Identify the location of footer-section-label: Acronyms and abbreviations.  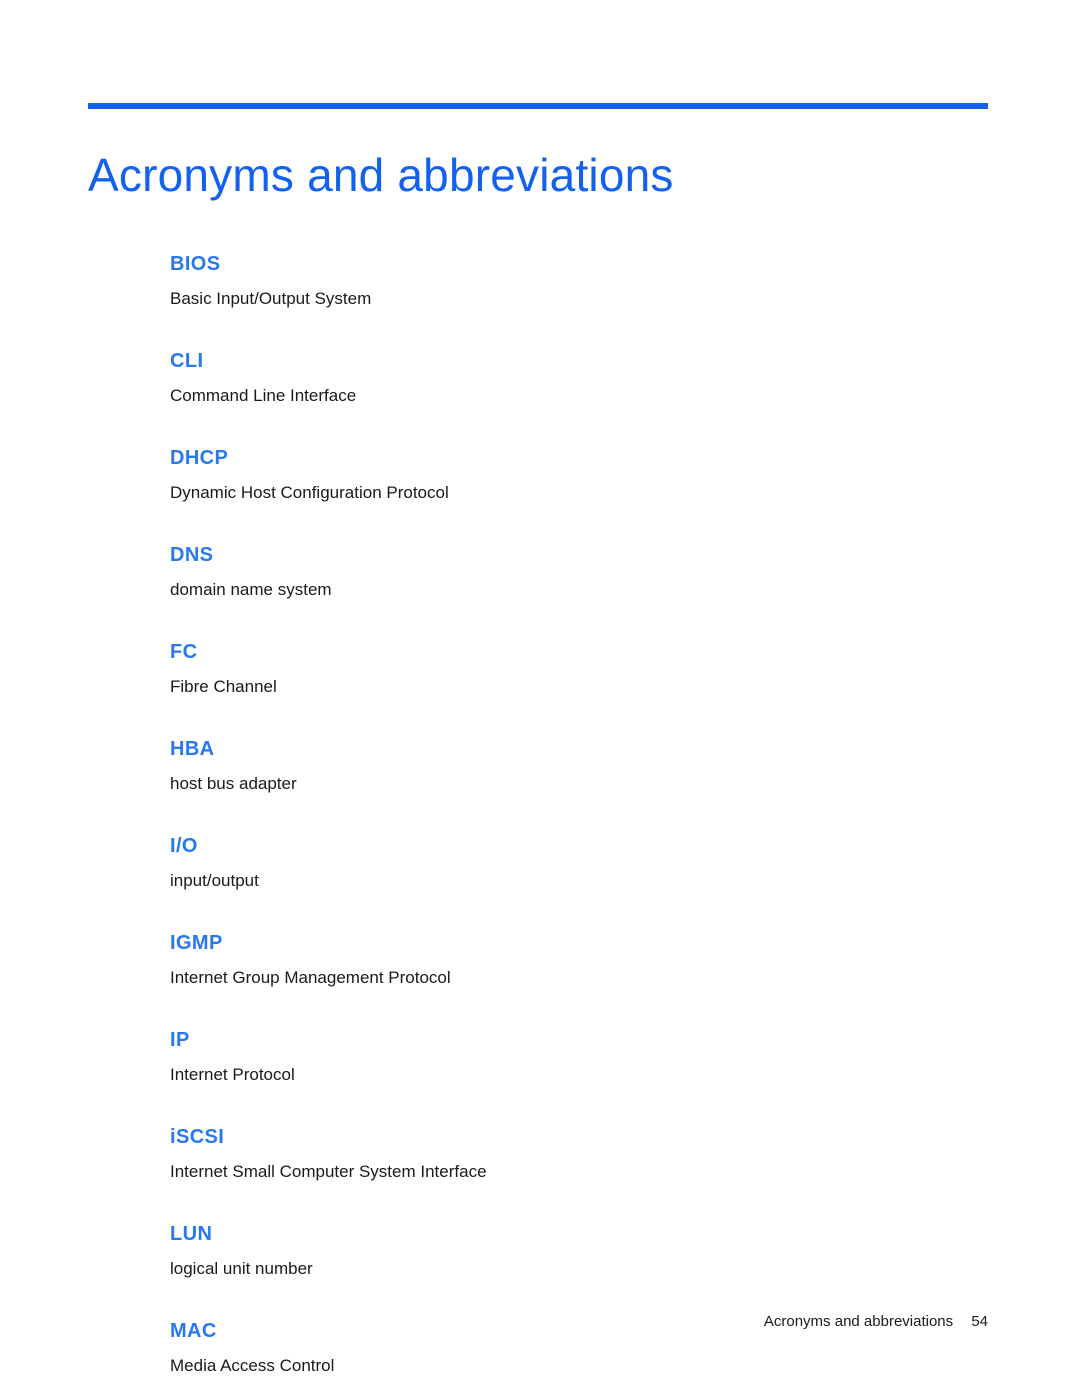
(858, 1321).